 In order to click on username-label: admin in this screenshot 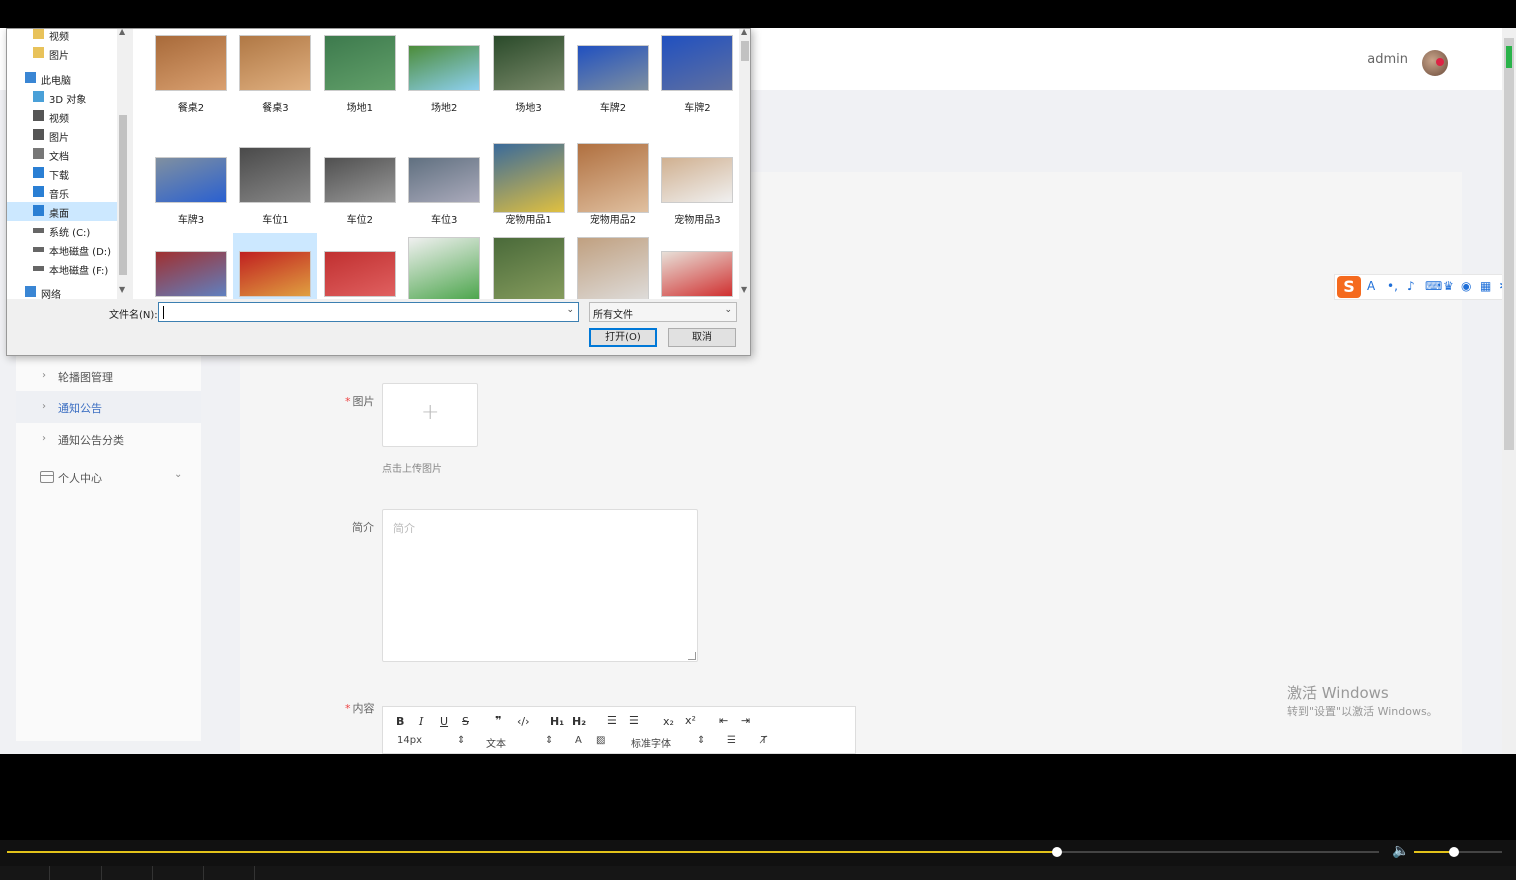, I will do `click(1387, 59)`.